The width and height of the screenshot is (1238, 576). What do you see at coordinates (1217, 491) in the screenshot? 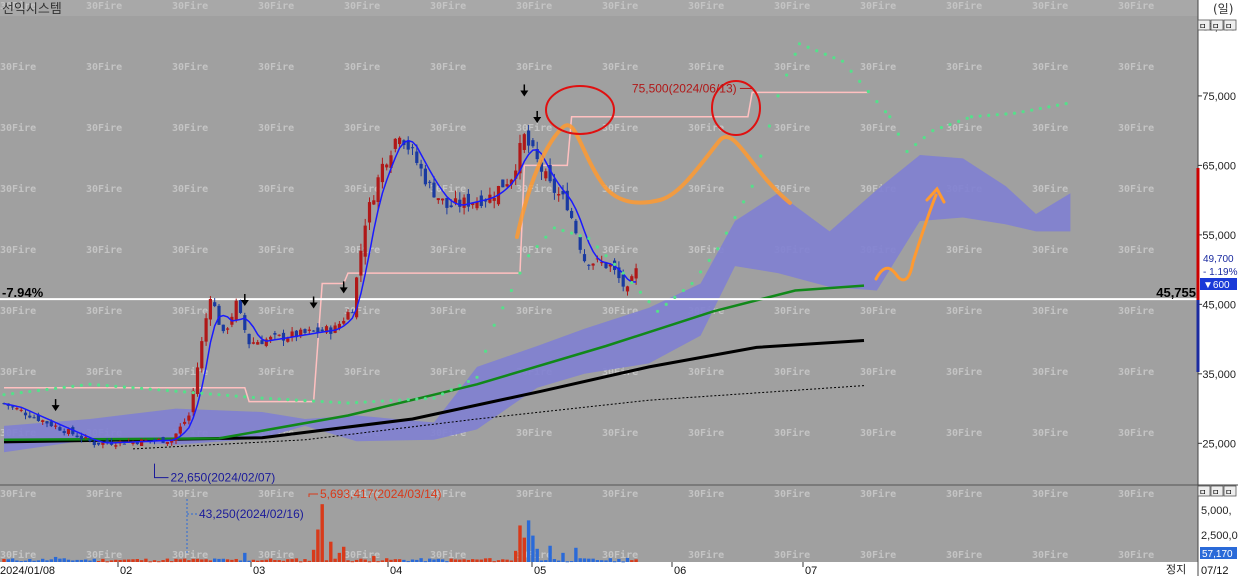
I see `panel-buttons-volume: ㅁ ㅁ ㅁ` at bounding box center [1217, 491].